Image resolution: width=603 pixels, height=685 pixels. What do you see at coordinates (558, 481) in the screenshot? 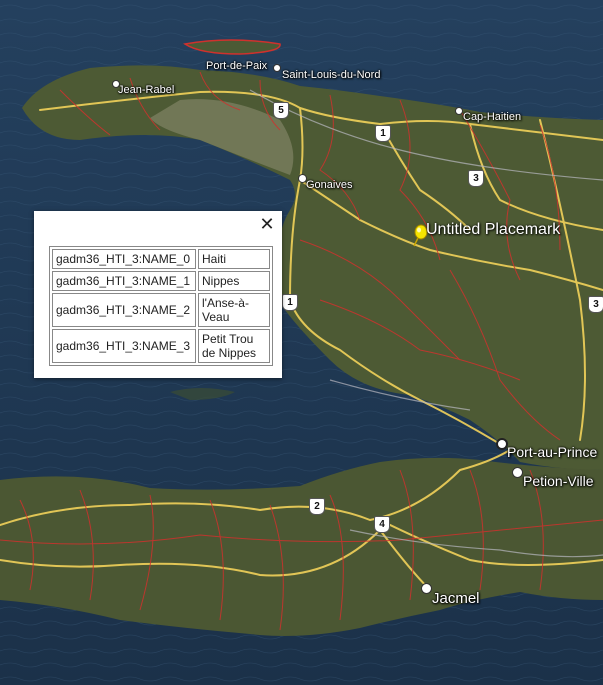
I see `city-label-petion-ville: Petion-Ville` at bounding box center [558, 481].